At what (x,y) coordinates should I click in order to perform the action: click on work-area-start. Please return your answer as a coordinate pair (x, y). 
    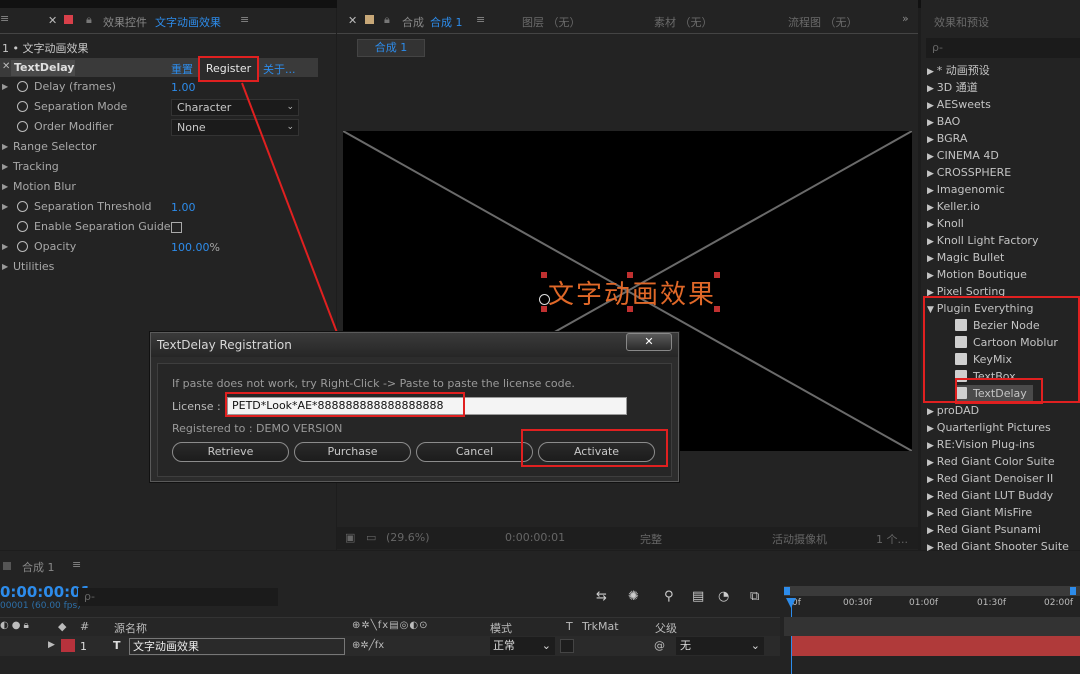
    Looking at the image, I should click on (787, 591).